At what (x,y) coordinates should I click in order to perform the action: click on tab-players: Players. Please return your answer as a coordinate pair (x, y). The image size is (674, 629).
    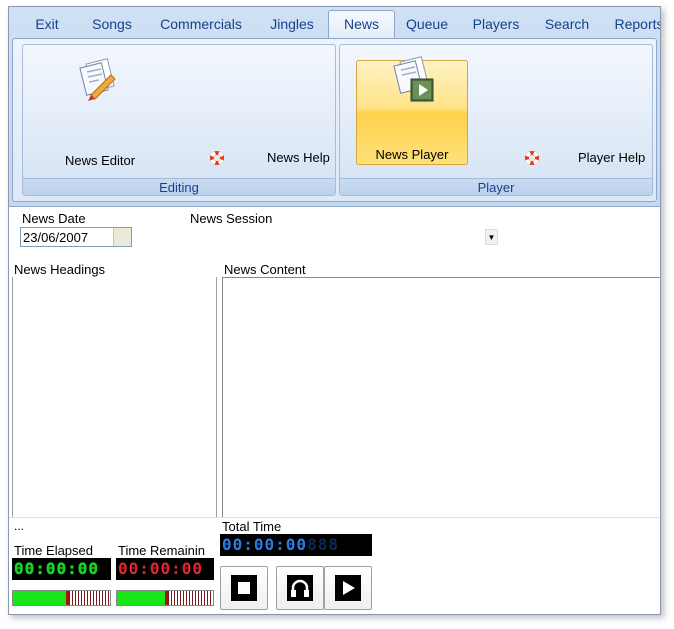
    Looking at the image, I should click on (496, 24).